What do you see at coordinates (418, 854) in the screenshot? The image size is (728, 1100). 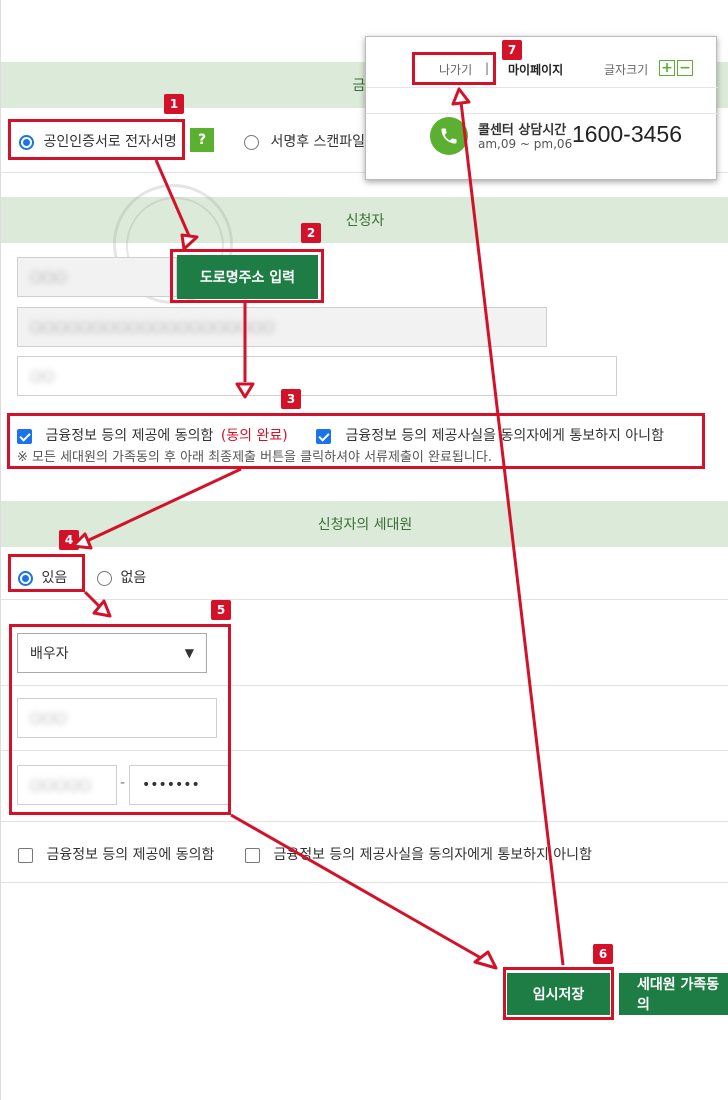 I see `member-no-notify-checkbox: 금융정보 등의 제공사실을 동의자에게 통보하지 아니함` at bounding box center [418, 854].